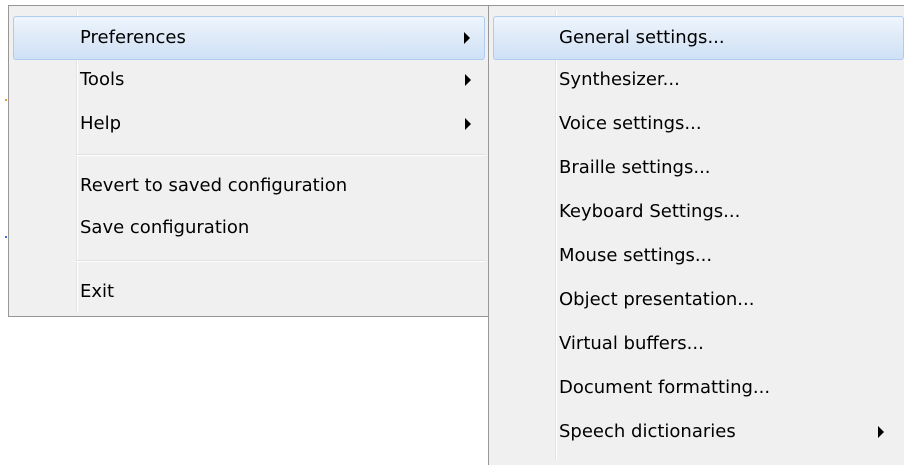 The width and height of the screenshot is (904, 465). I want to click on menu-item-label: Tools, so click(102, 79).